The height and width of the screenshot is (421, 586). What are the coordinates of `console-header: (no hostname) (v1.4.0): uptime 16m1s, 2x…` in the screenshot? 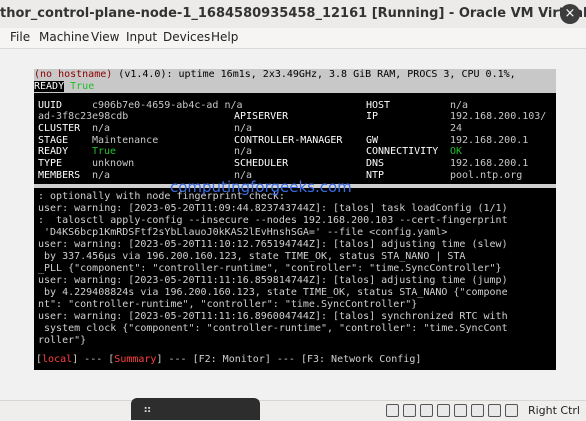 It's located at (295, 75).